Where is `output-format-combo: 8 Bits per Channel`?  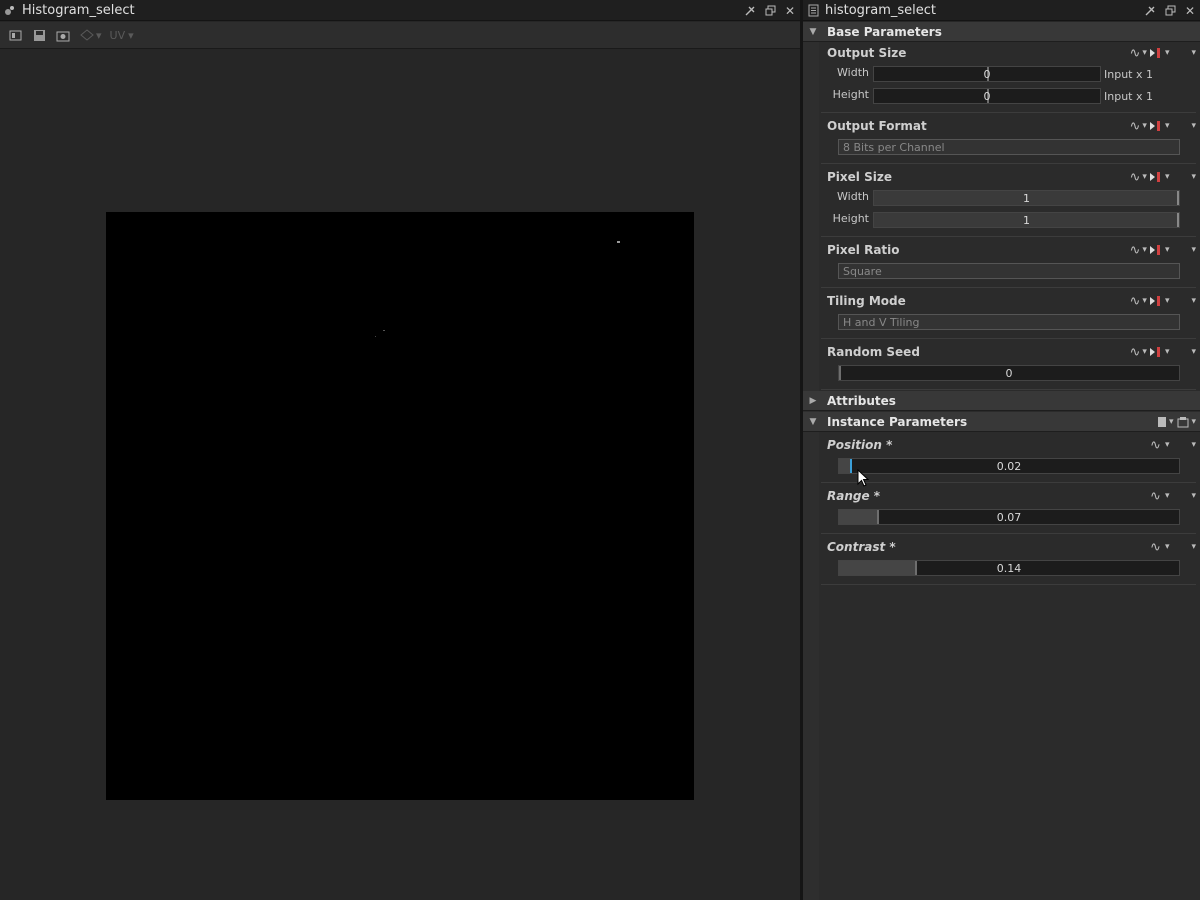 output-format-combo: 8 Bits per Channel is located at coordinates (1009, 147).